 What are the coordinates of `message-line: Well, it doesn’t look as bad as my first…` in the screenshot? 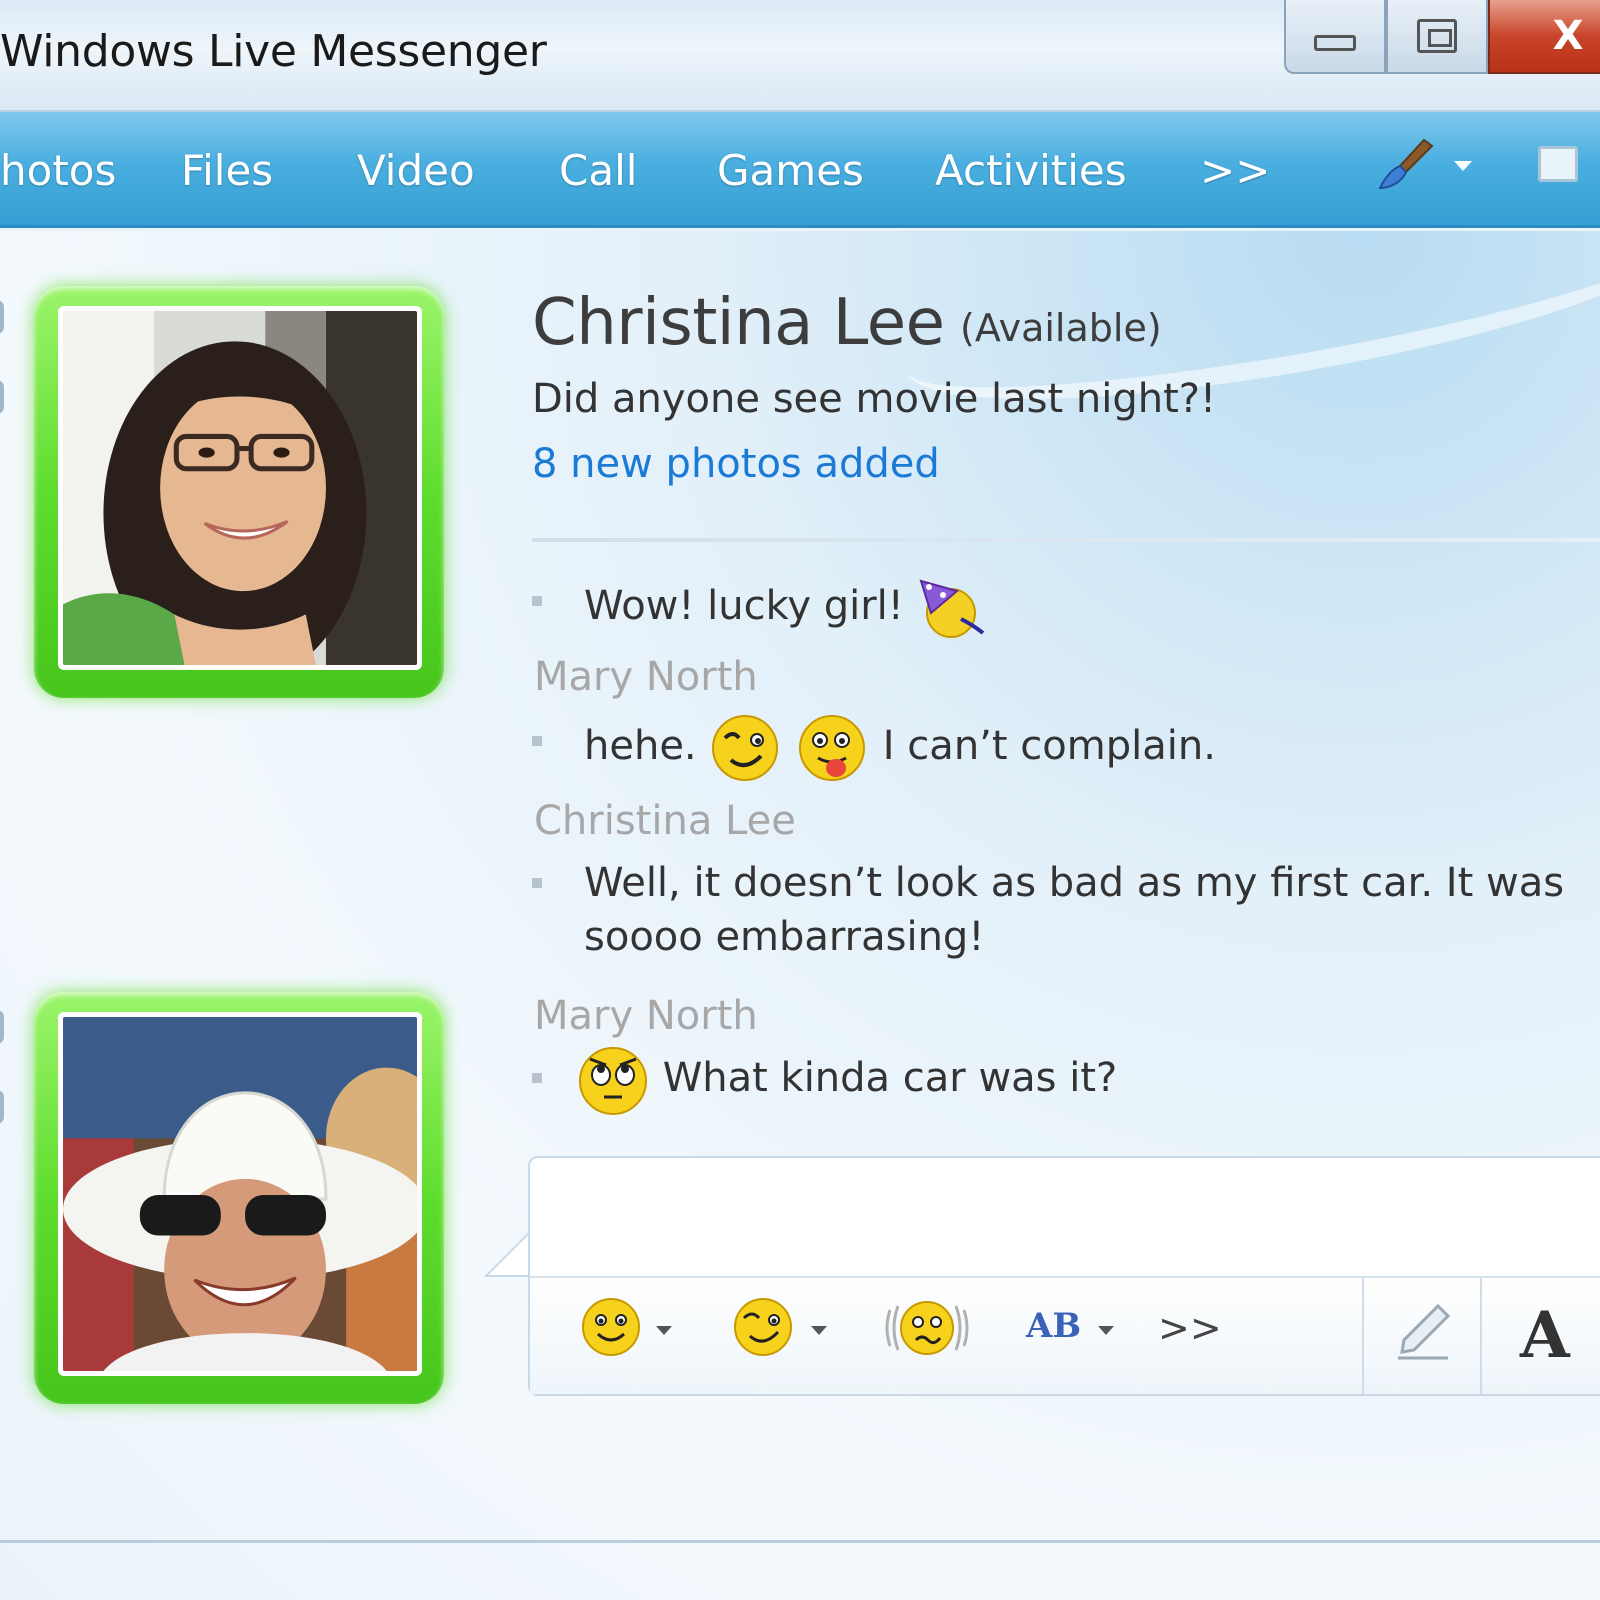 It's located at (1074, 910).